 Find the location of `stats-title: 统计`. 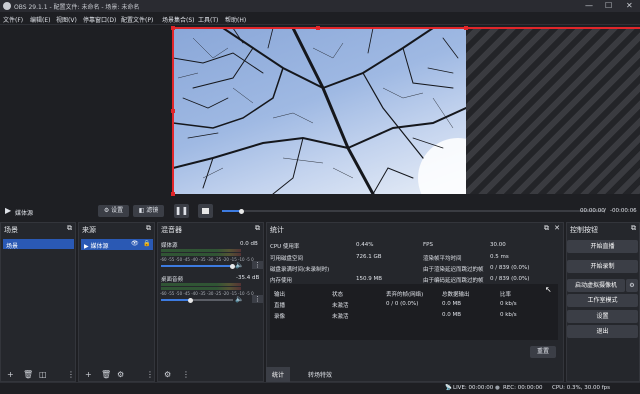

stats-title: 统计 is located at coordinates (277, 230).